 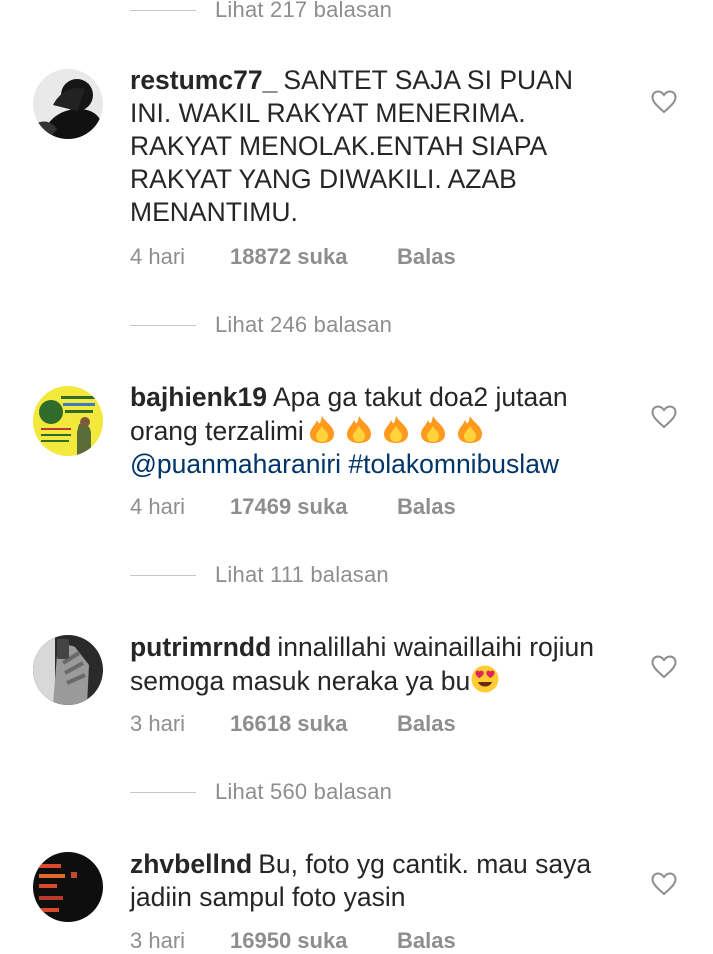 I want to click on view-replies-label: Lihat 246 balasan, so click(x=304, y=324).